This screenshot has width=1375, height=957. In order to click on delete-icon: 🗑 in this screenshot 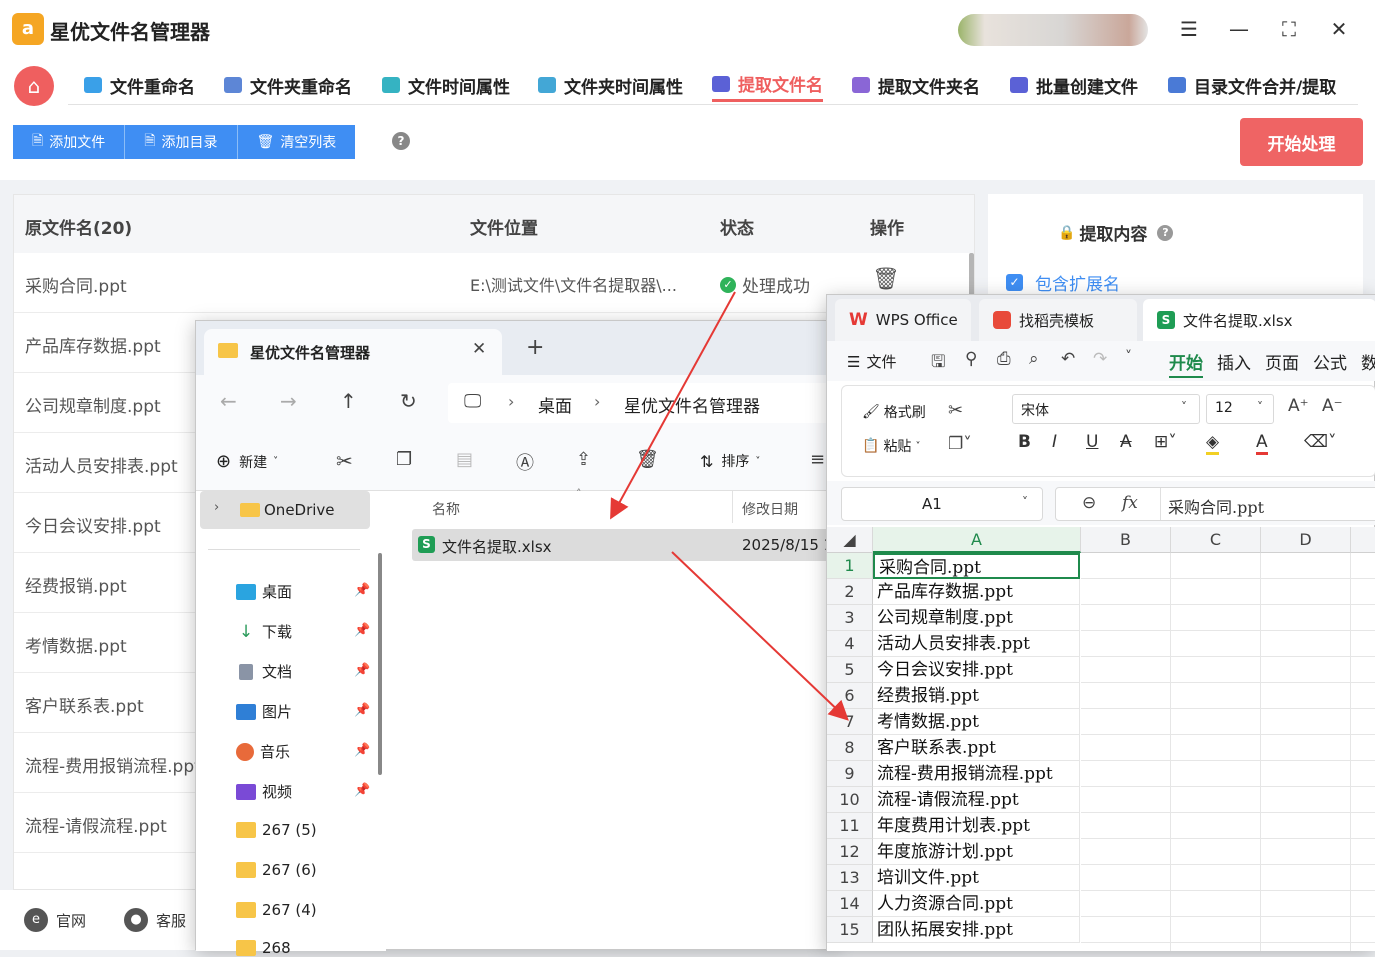, I will do `click(647, 459)`.